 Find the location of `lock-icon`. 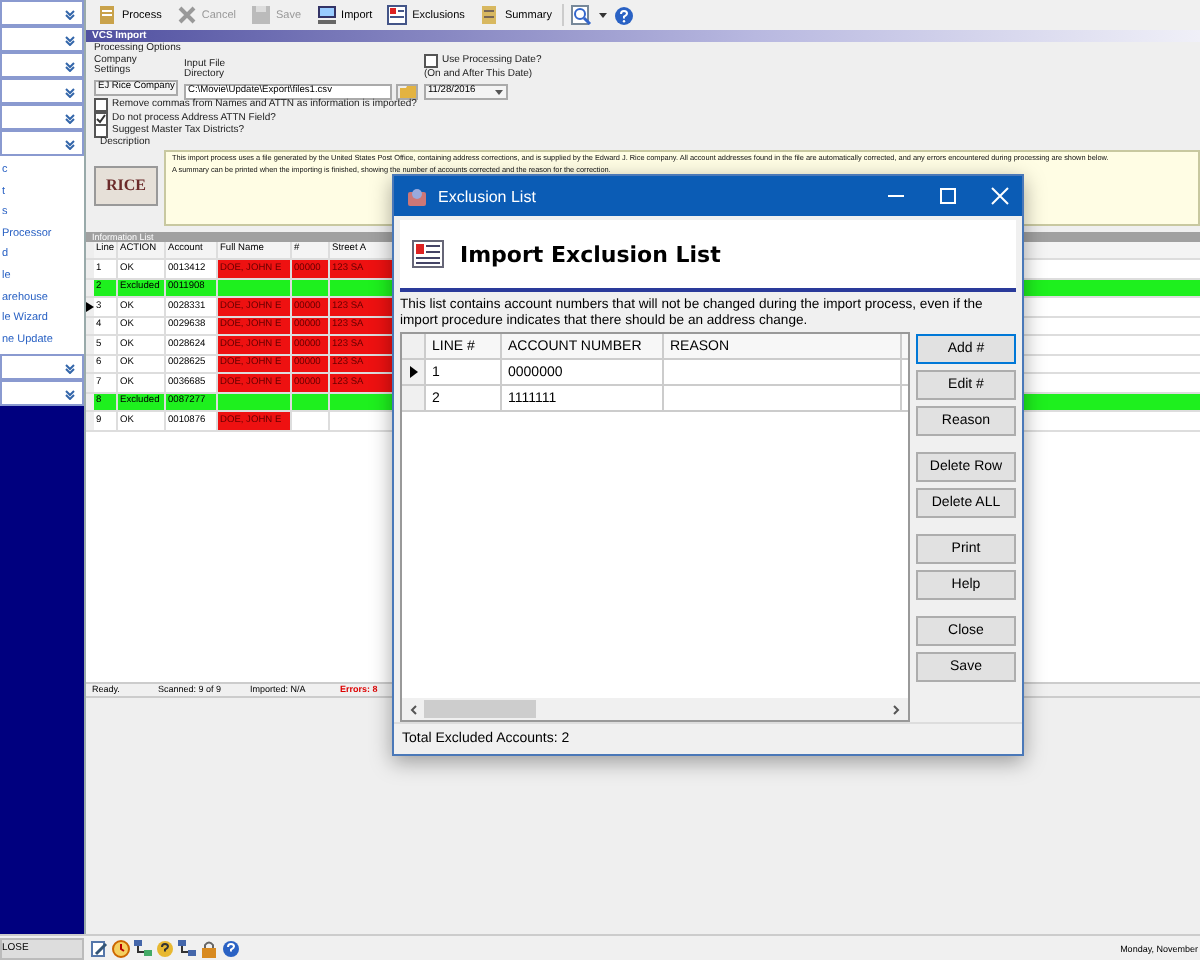

lock-icon is located at coordinates (209, 948).